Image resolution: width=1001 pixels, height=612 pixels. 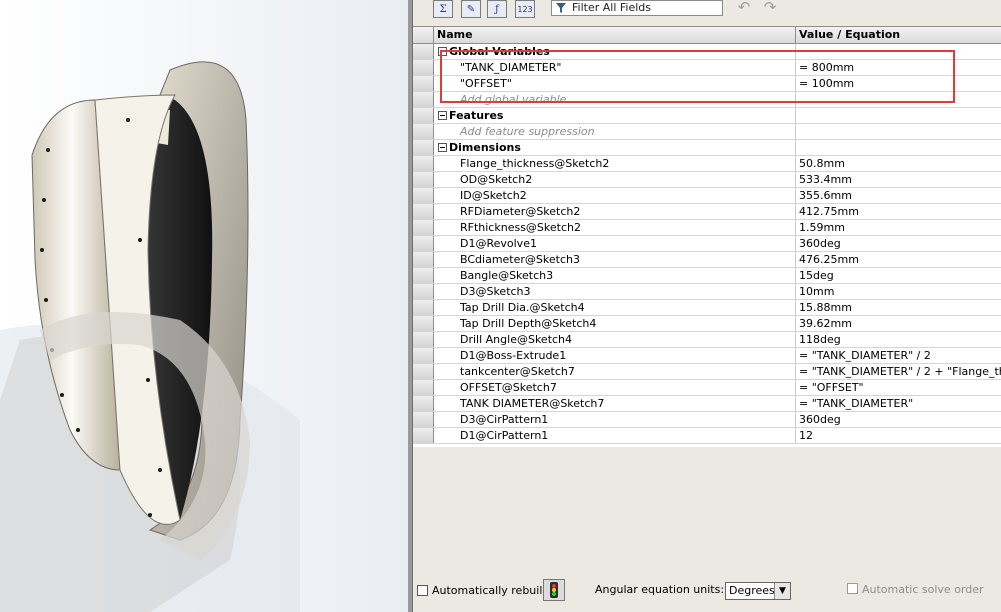 I want to click on value-cell: 355.6mm, so click(x=898, y=195).